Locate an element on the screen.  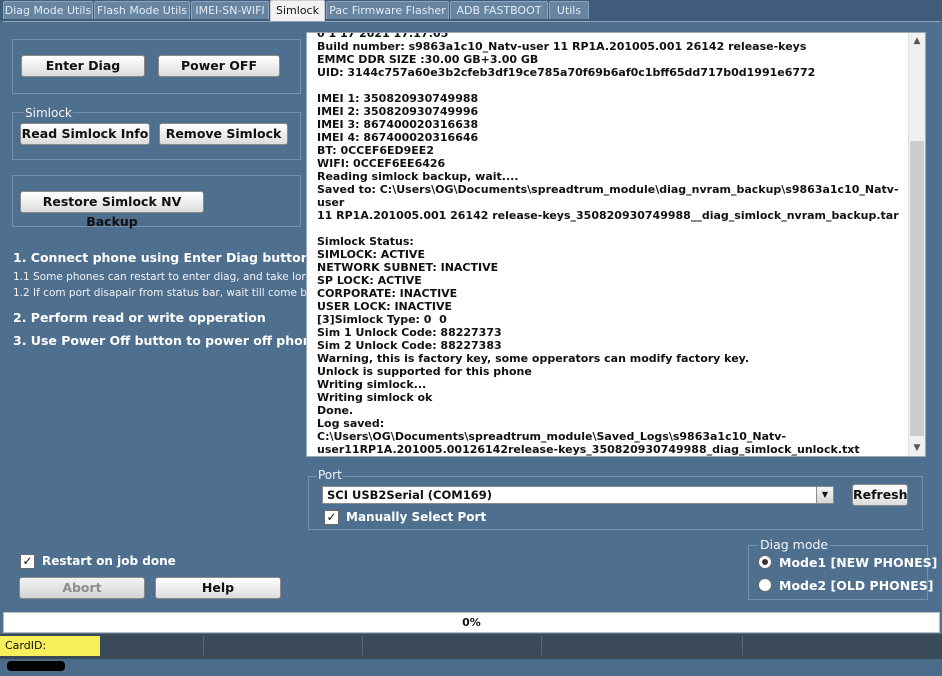
log-line: 0 1 17 2021 17:17:05 is located at coordinates (383, 36).